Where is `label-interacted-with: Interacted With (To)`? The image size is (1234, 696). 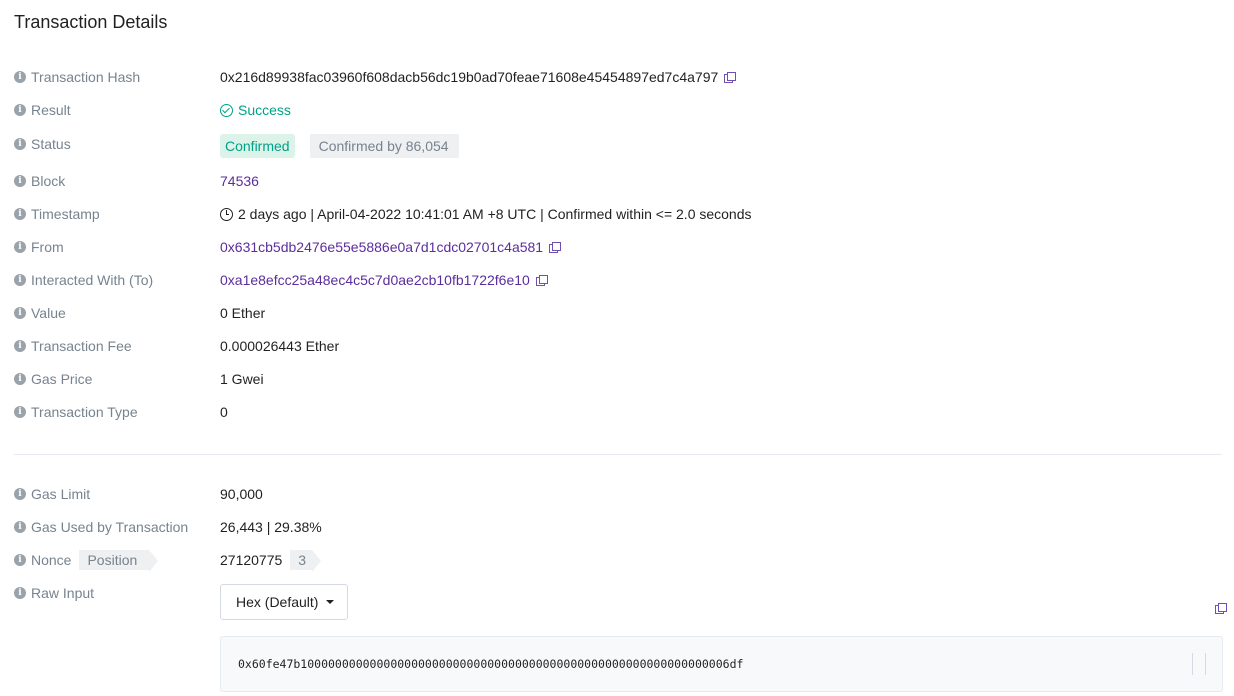
label-interacted-with: Interacted With (To) is located at coordinates (92, 280).